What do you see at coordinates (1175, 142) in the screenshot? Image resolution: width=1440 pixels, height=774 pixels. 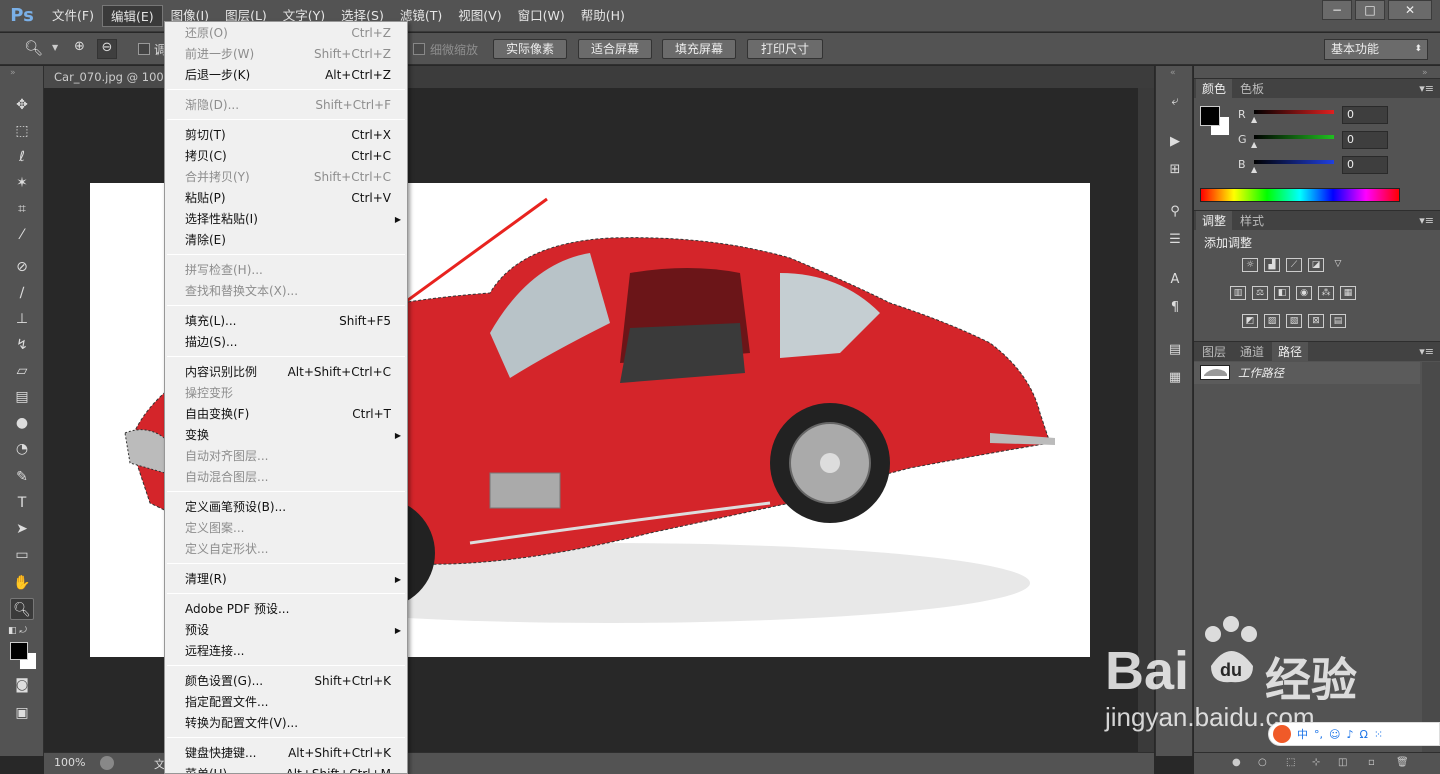 I see `actions-play-icon: ▶` at bounding box center [1175, 142].